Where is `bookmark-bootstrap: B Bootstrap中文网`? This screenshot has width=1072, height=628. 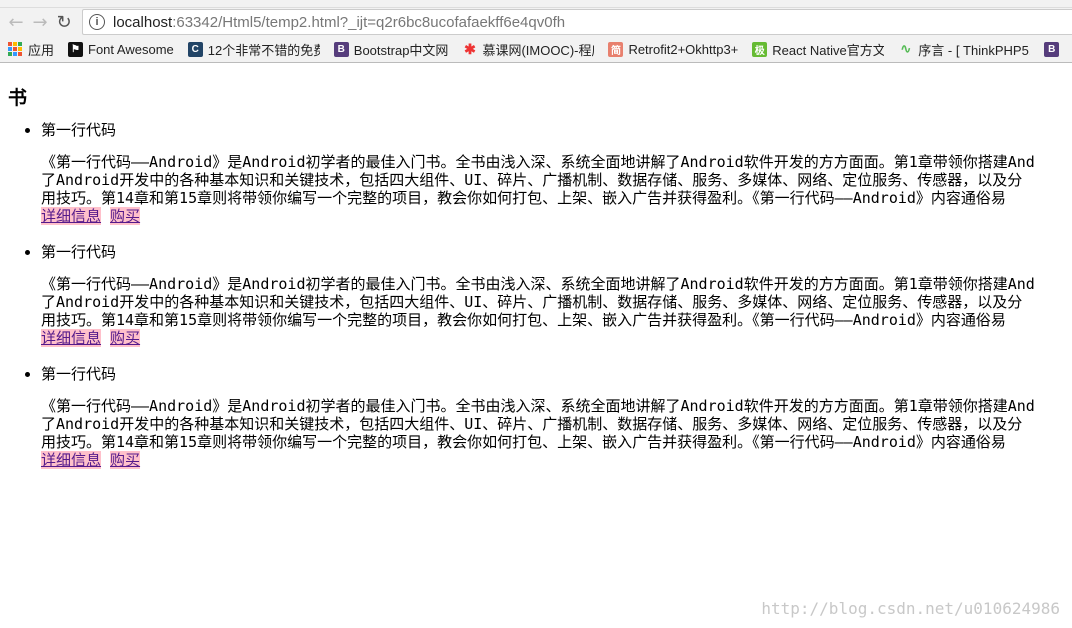
bookmark-bootstrap: B Bootstrap中文网 is located at coordinates (390, 49).